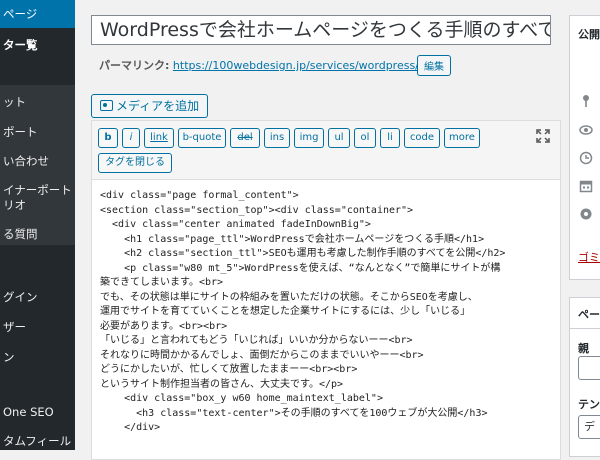 Image resolution: width=600 pixels, height=460 pixels. What do you see at coordinates (159, 138) in the screenshot?
I see `qt-link-button: link` at bounding box center [159, 138].